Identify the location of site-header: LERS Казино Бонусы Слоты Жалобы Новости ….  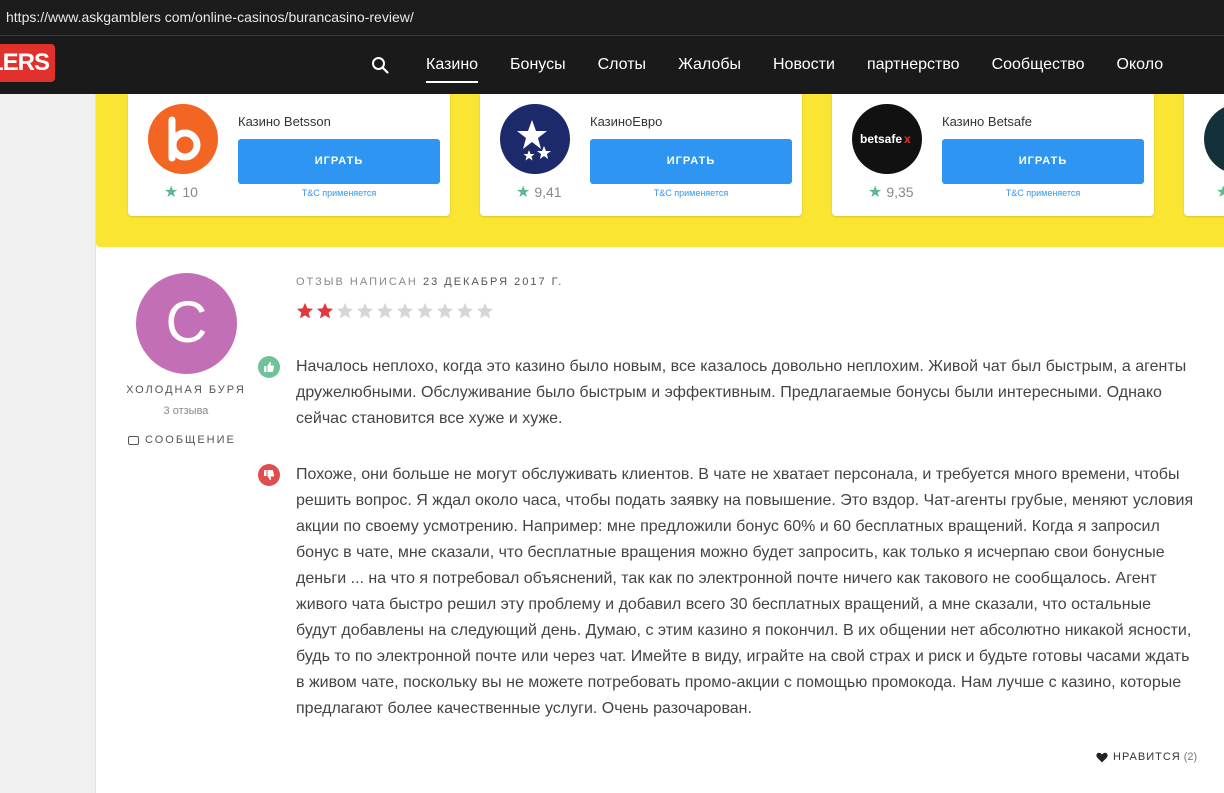
(612, 65).